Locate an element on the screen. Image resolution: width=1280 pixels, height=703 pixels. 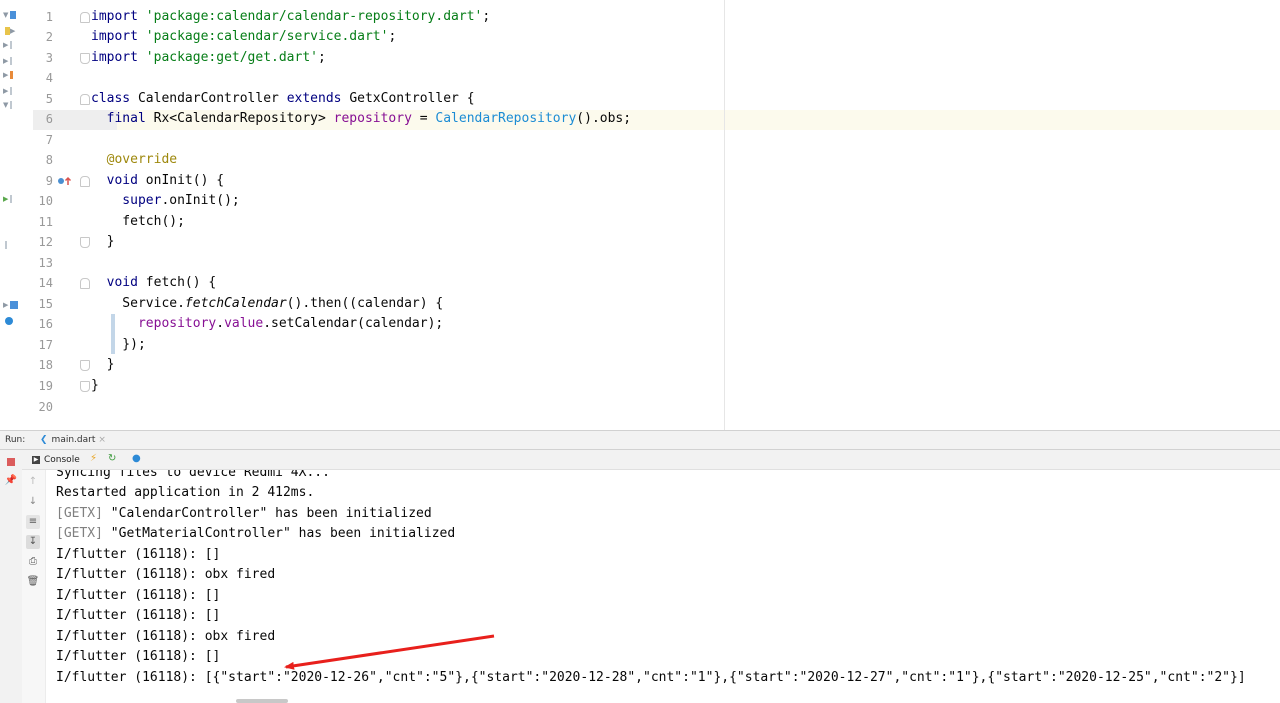
code-token: fetch(); is located at coordinates (138, 221).